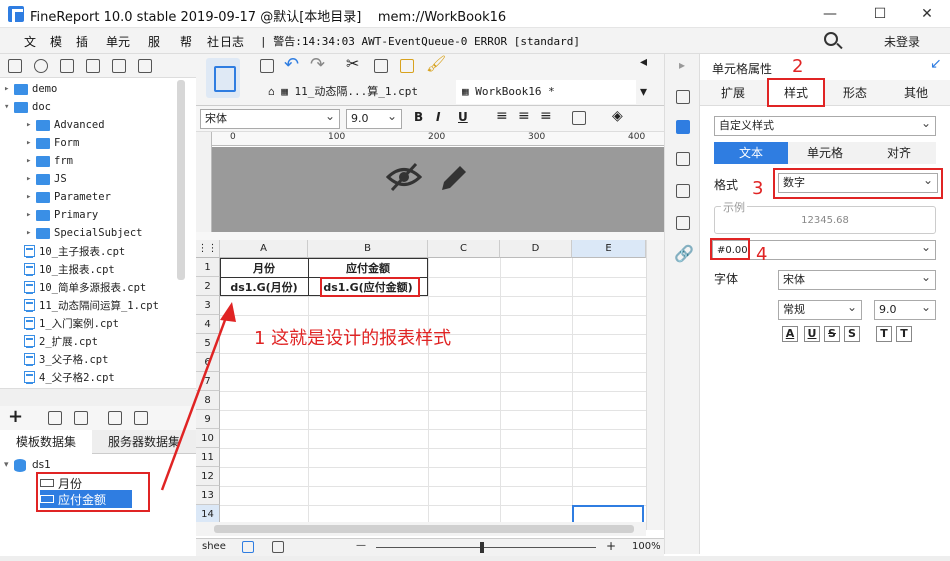  What do you see at coordinates (352, 63) in the screenshot?
I see `cut-icon: ✂` at bounding box center [352, 63].